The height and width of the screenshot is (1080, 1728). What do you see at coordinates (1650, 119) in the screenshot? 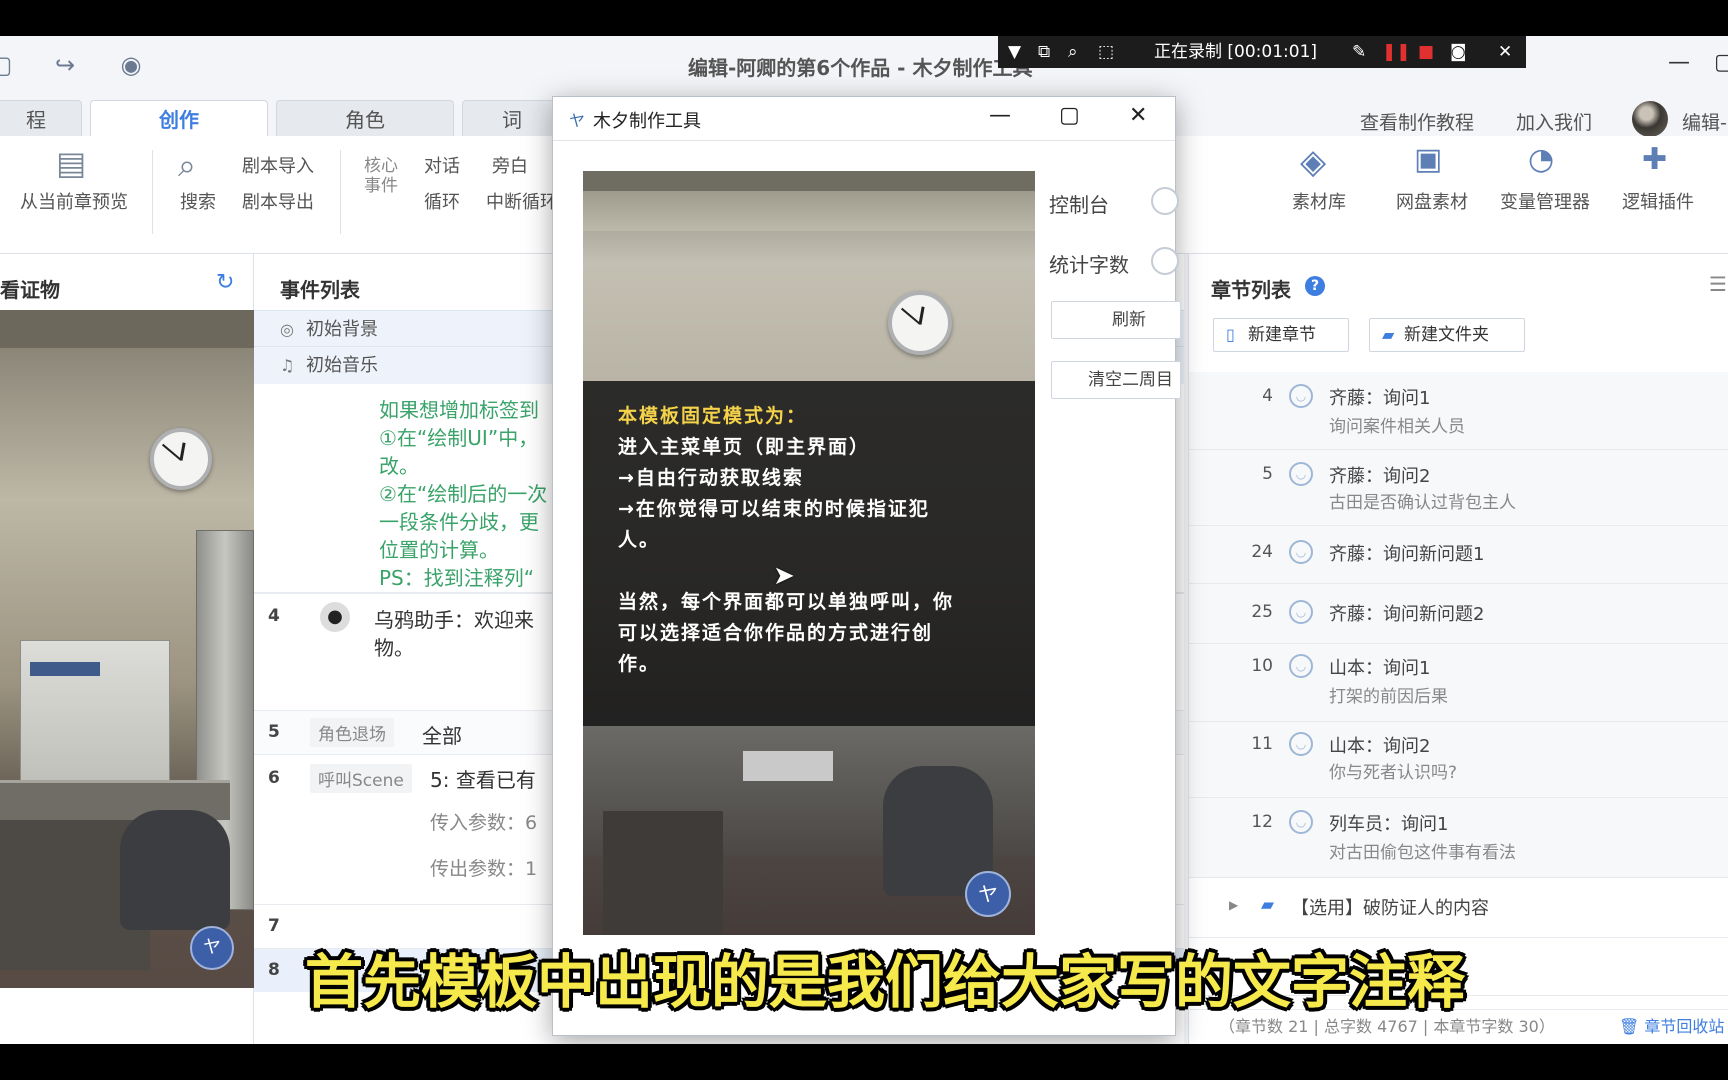
I see `avatar` at bounding box center [1650, 119].